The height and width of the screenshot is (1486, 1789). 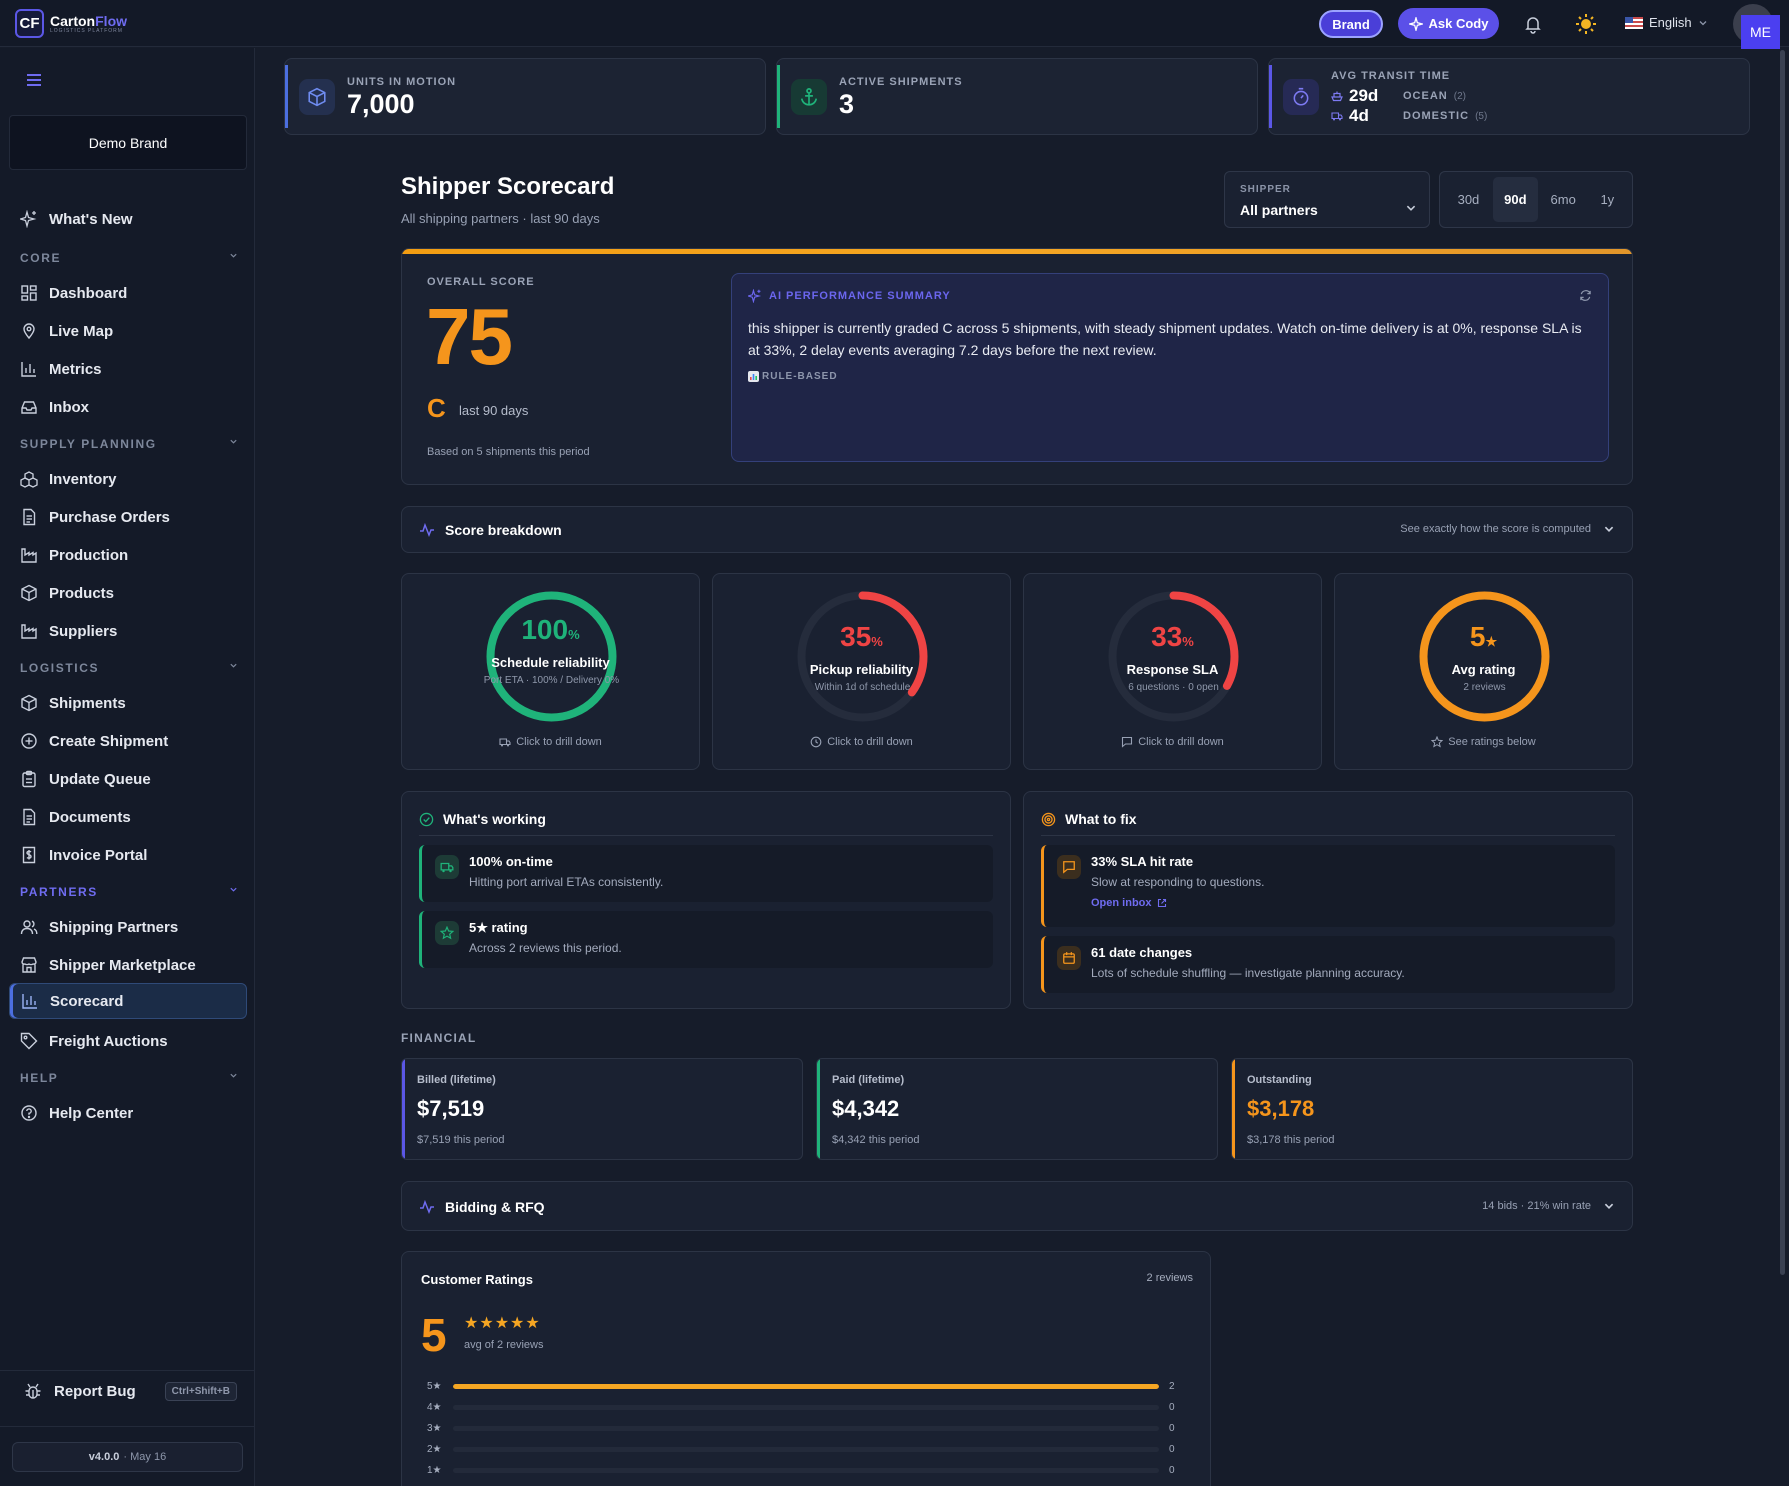 I want to click on score-breakdown-hint: See exactly how the score is computed, so click(x=1495, y=529).